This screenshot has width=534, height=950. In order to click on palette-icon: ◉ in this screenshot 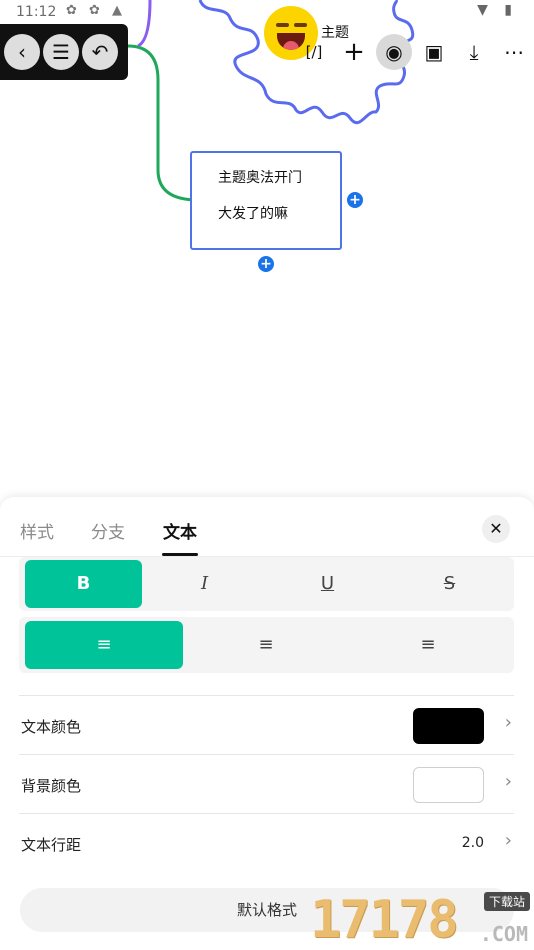, I will do `click(394, 52)`.